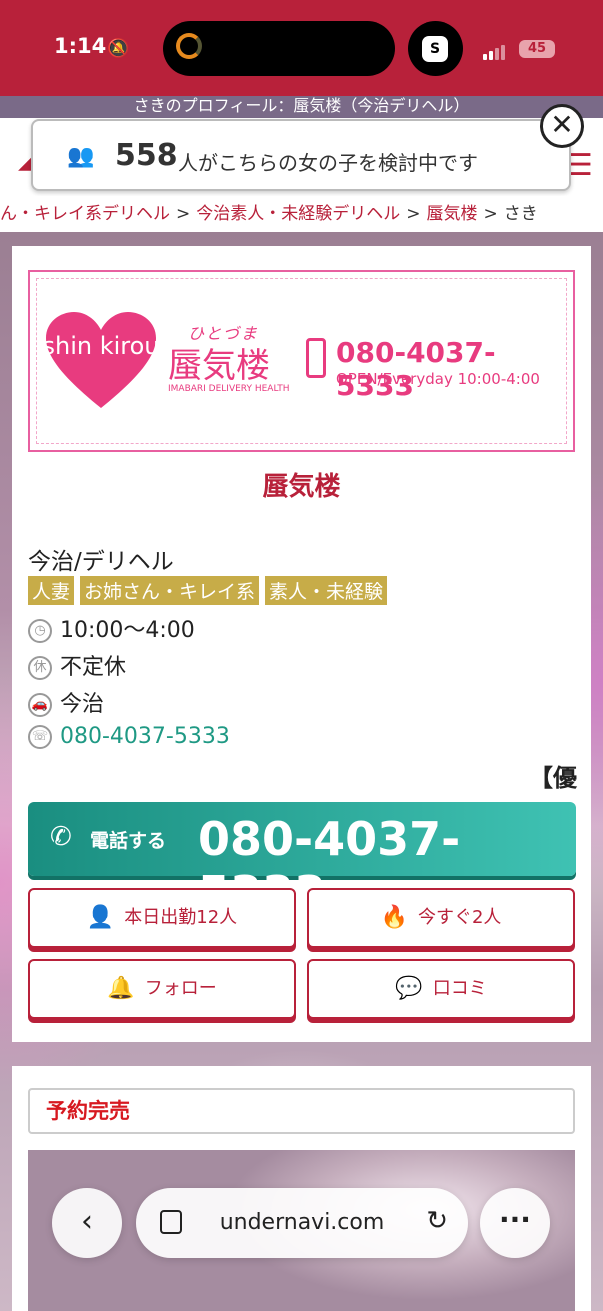  What do you see at coordinates (452, 214) in the screenshot?
I see `breadcrumb-item: 蜃気楼` at bounding box center [452, 214].